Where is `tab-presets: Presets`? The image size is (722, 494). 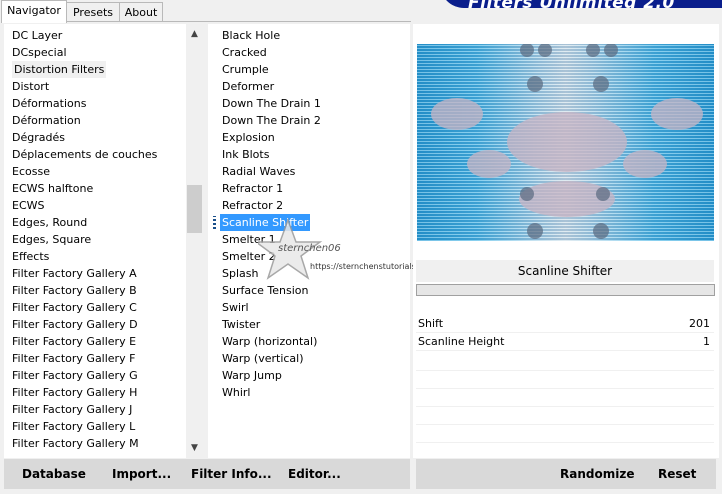
tab-presets: Presets is located at coordinates (93, 12).